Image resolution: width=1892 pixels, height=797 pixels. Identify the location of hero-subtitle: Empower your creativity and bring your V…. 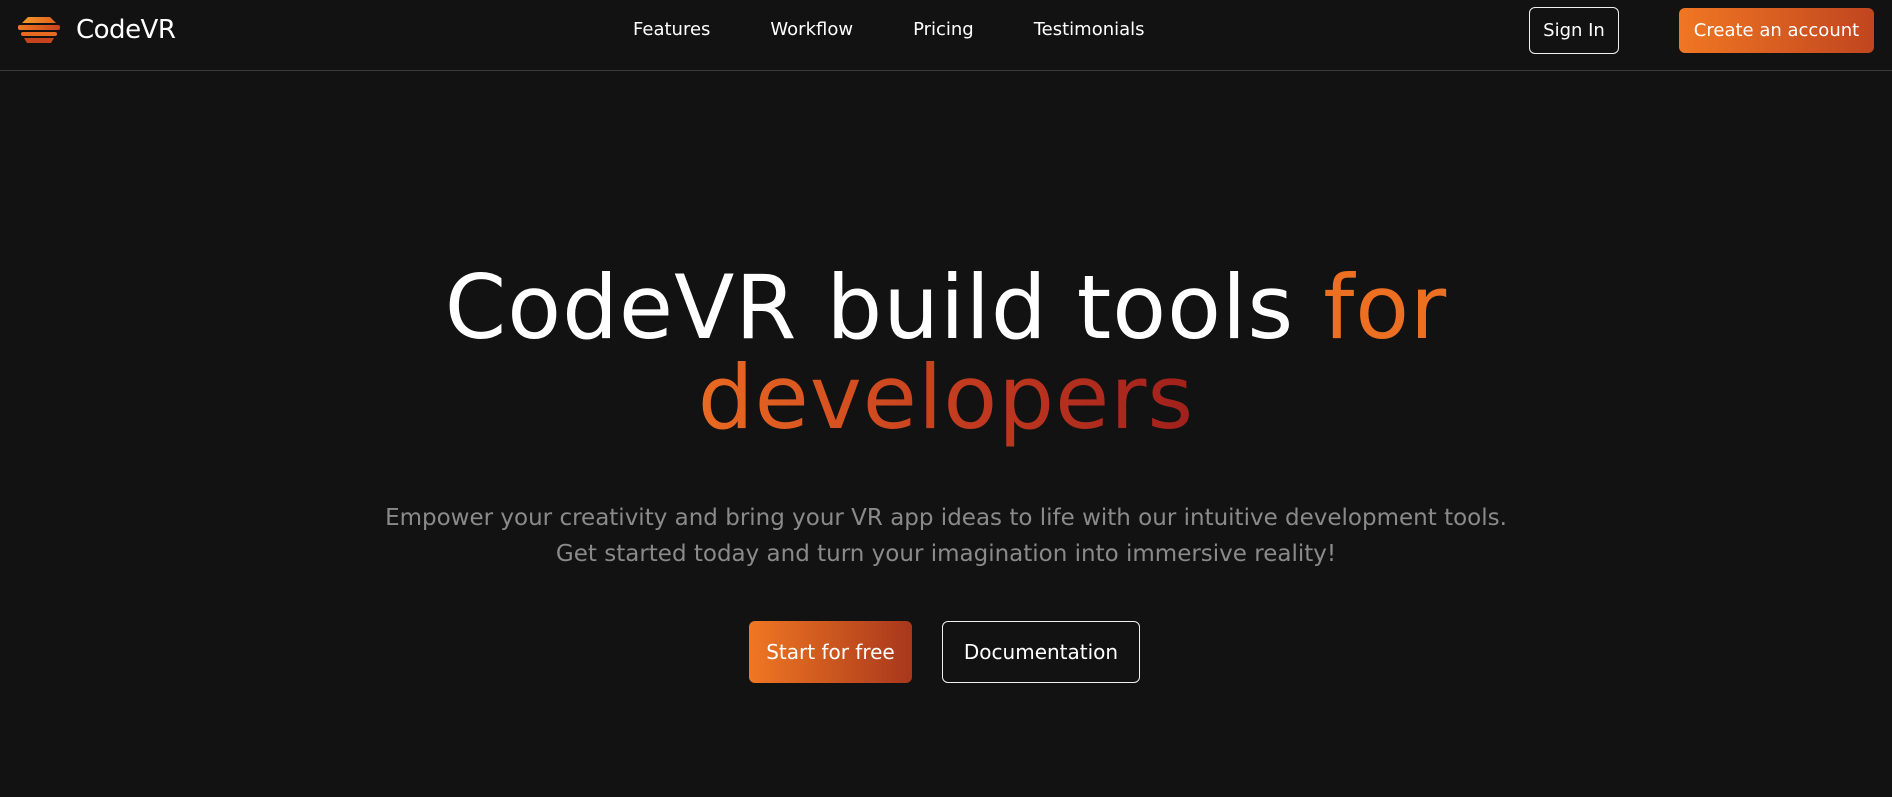
(946, 536).